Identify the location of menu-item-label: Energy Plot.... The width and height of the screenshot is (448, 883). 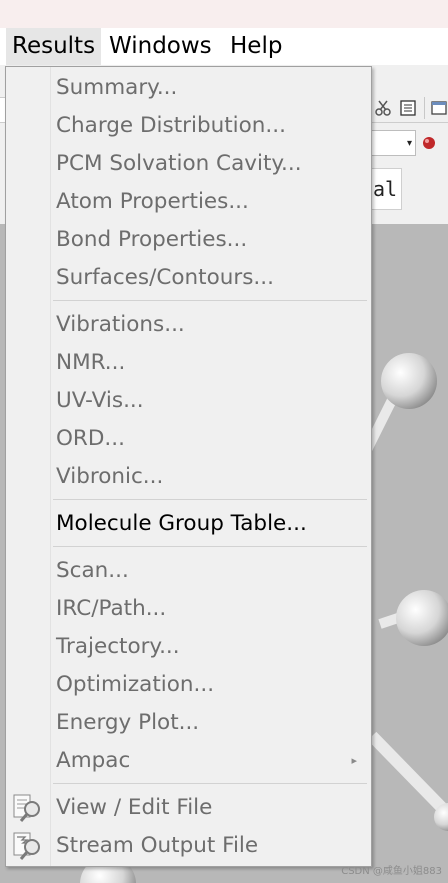
(128, 722).